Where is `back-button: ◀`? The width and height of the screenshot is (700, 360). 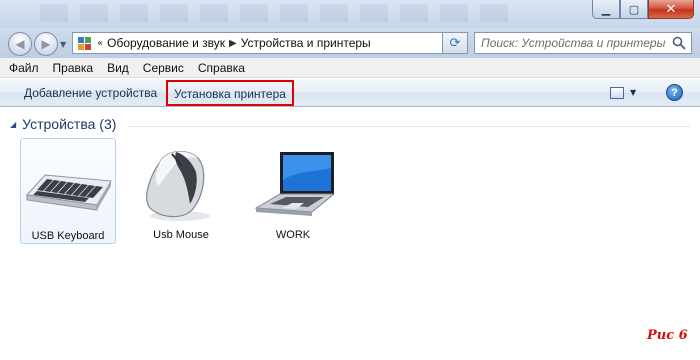 back-button: ◀ is located at coordinates (20, 44).